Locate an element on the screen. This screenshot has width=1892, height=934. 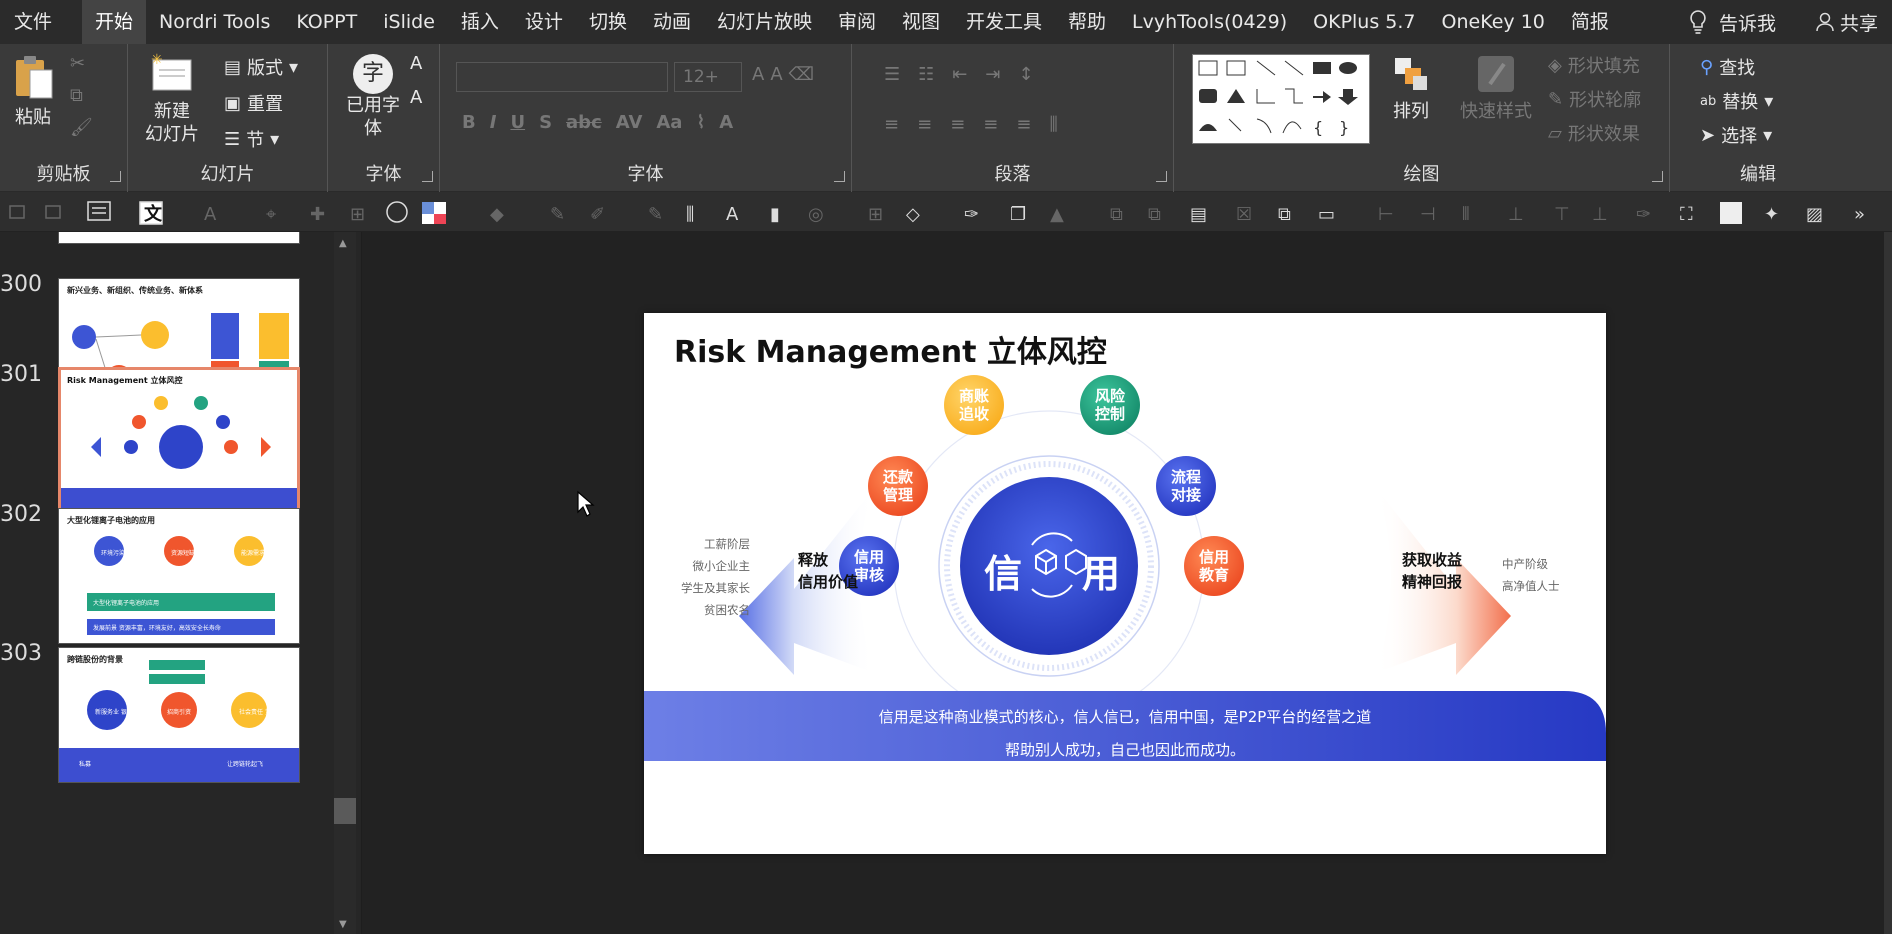
replace-label: 替换 is located at coordinates (1740, 102).